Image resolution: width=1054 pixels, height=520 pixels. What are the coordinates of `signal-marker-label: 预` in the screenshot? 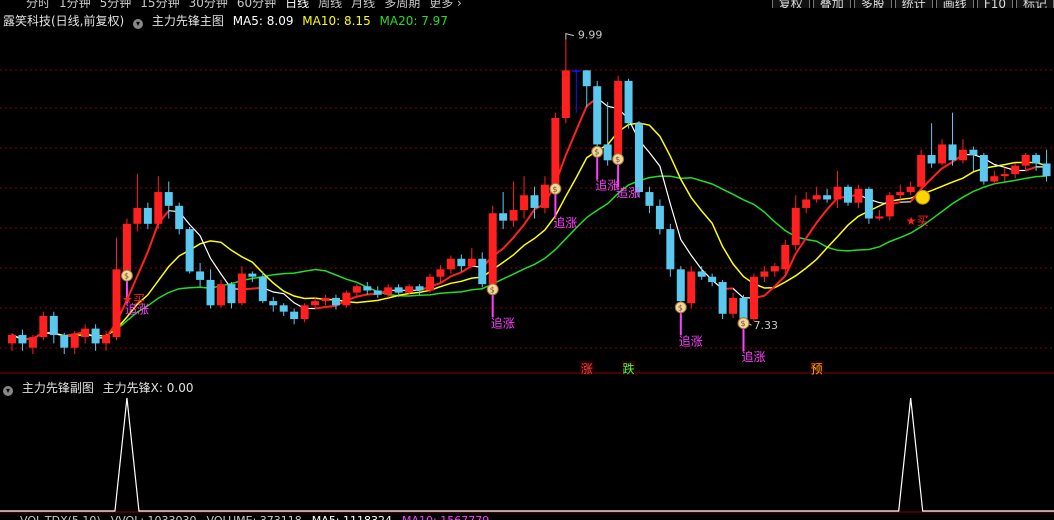 It's located at (817, 369).